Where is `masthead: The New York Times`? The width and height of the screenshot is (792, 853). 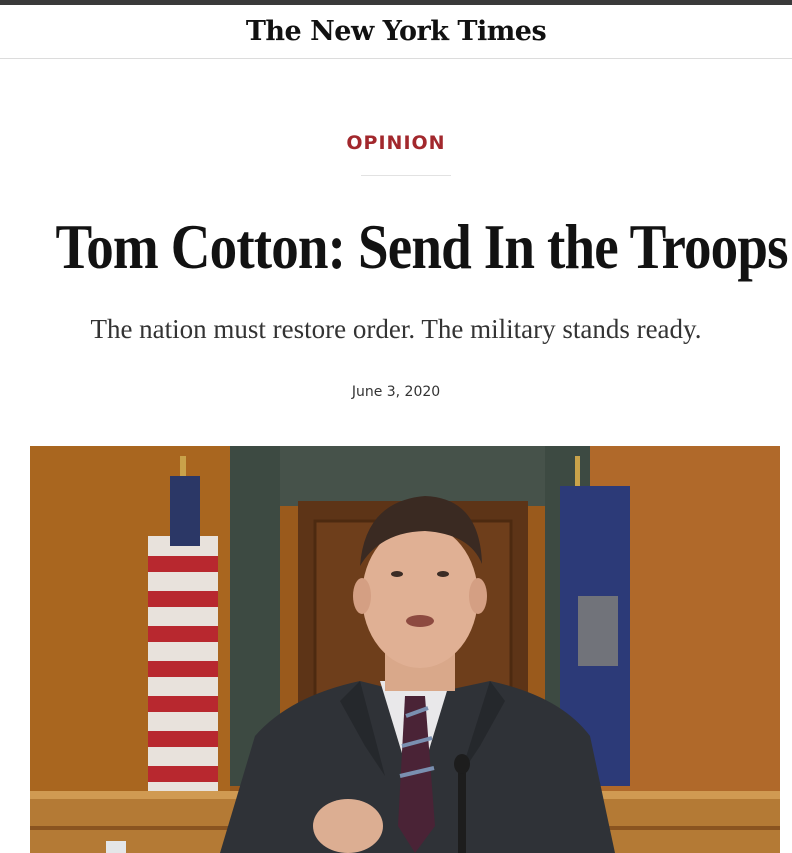
masthead: The New York Times is located at coordinates (396, 32).